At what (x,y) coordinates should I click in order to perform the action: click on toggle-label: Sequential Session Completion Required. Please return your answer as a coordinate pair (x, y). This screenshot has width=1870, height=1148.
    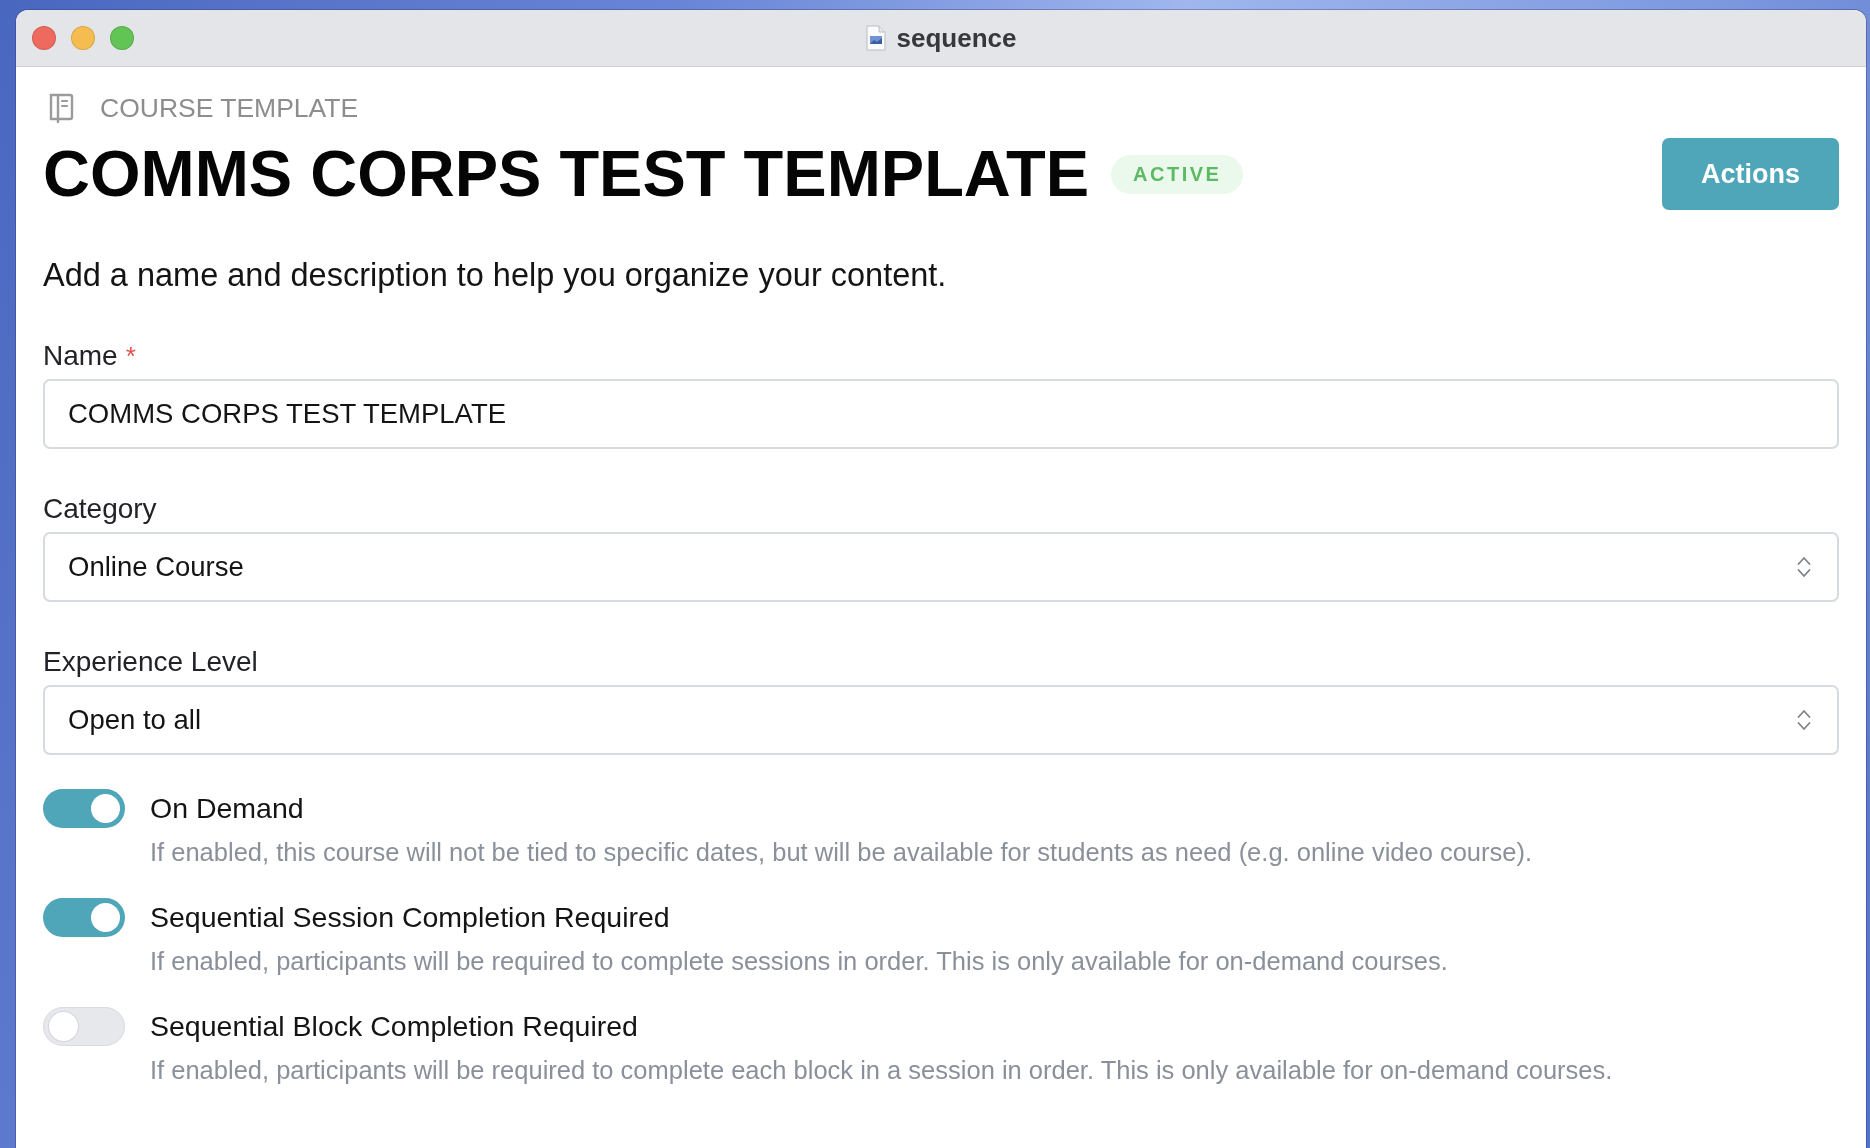
    Looking at the image, I should click on (410, 917).